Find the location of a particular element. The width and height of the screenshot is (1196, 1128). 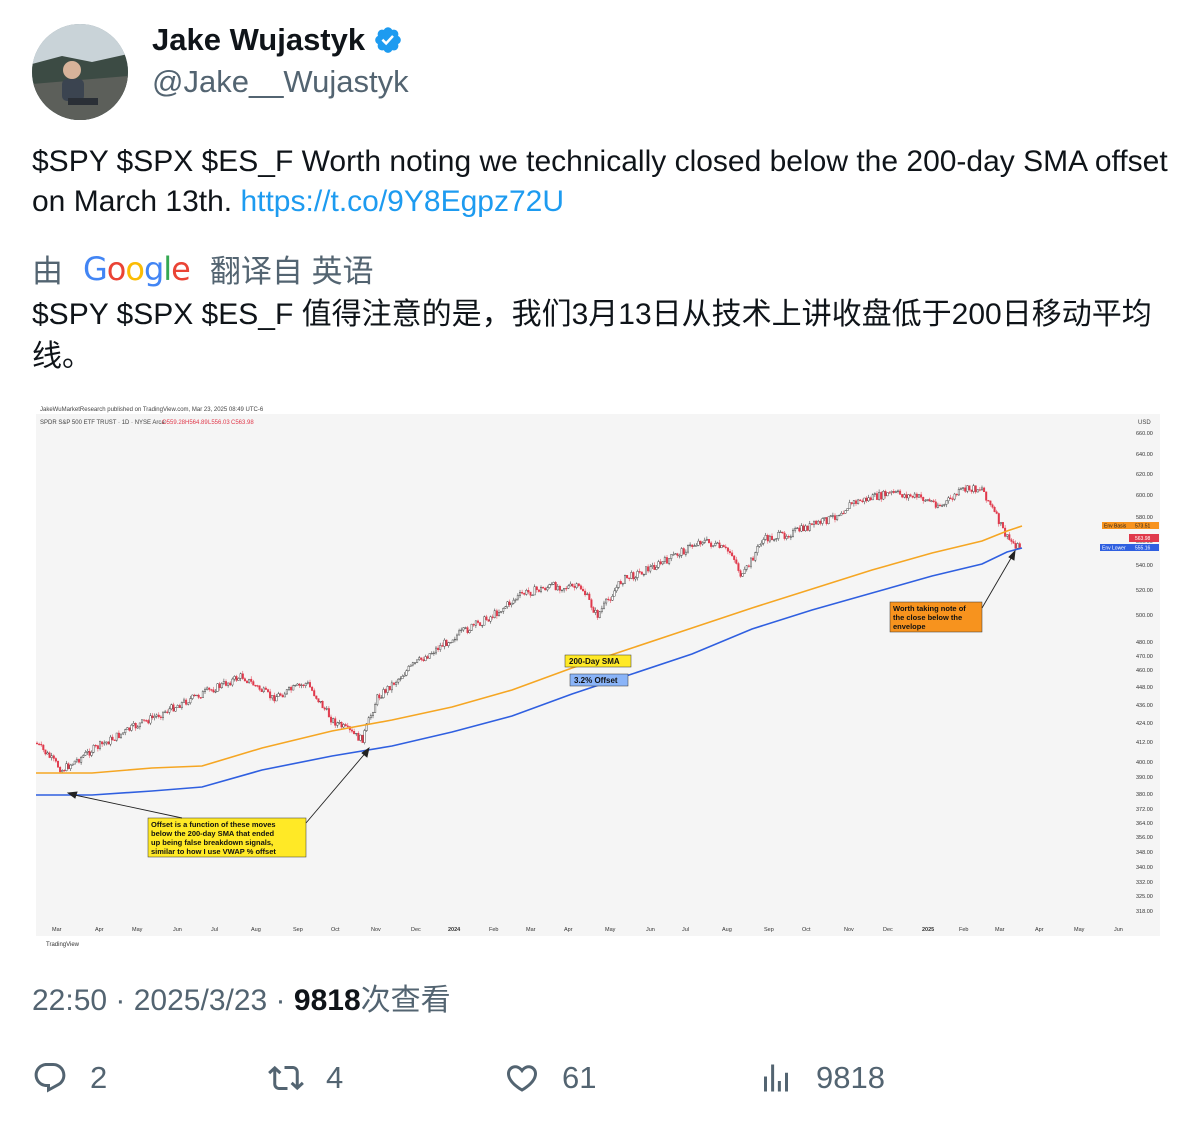

author-name-row: Jake Wujastyk is located at coordinates (277, 40).